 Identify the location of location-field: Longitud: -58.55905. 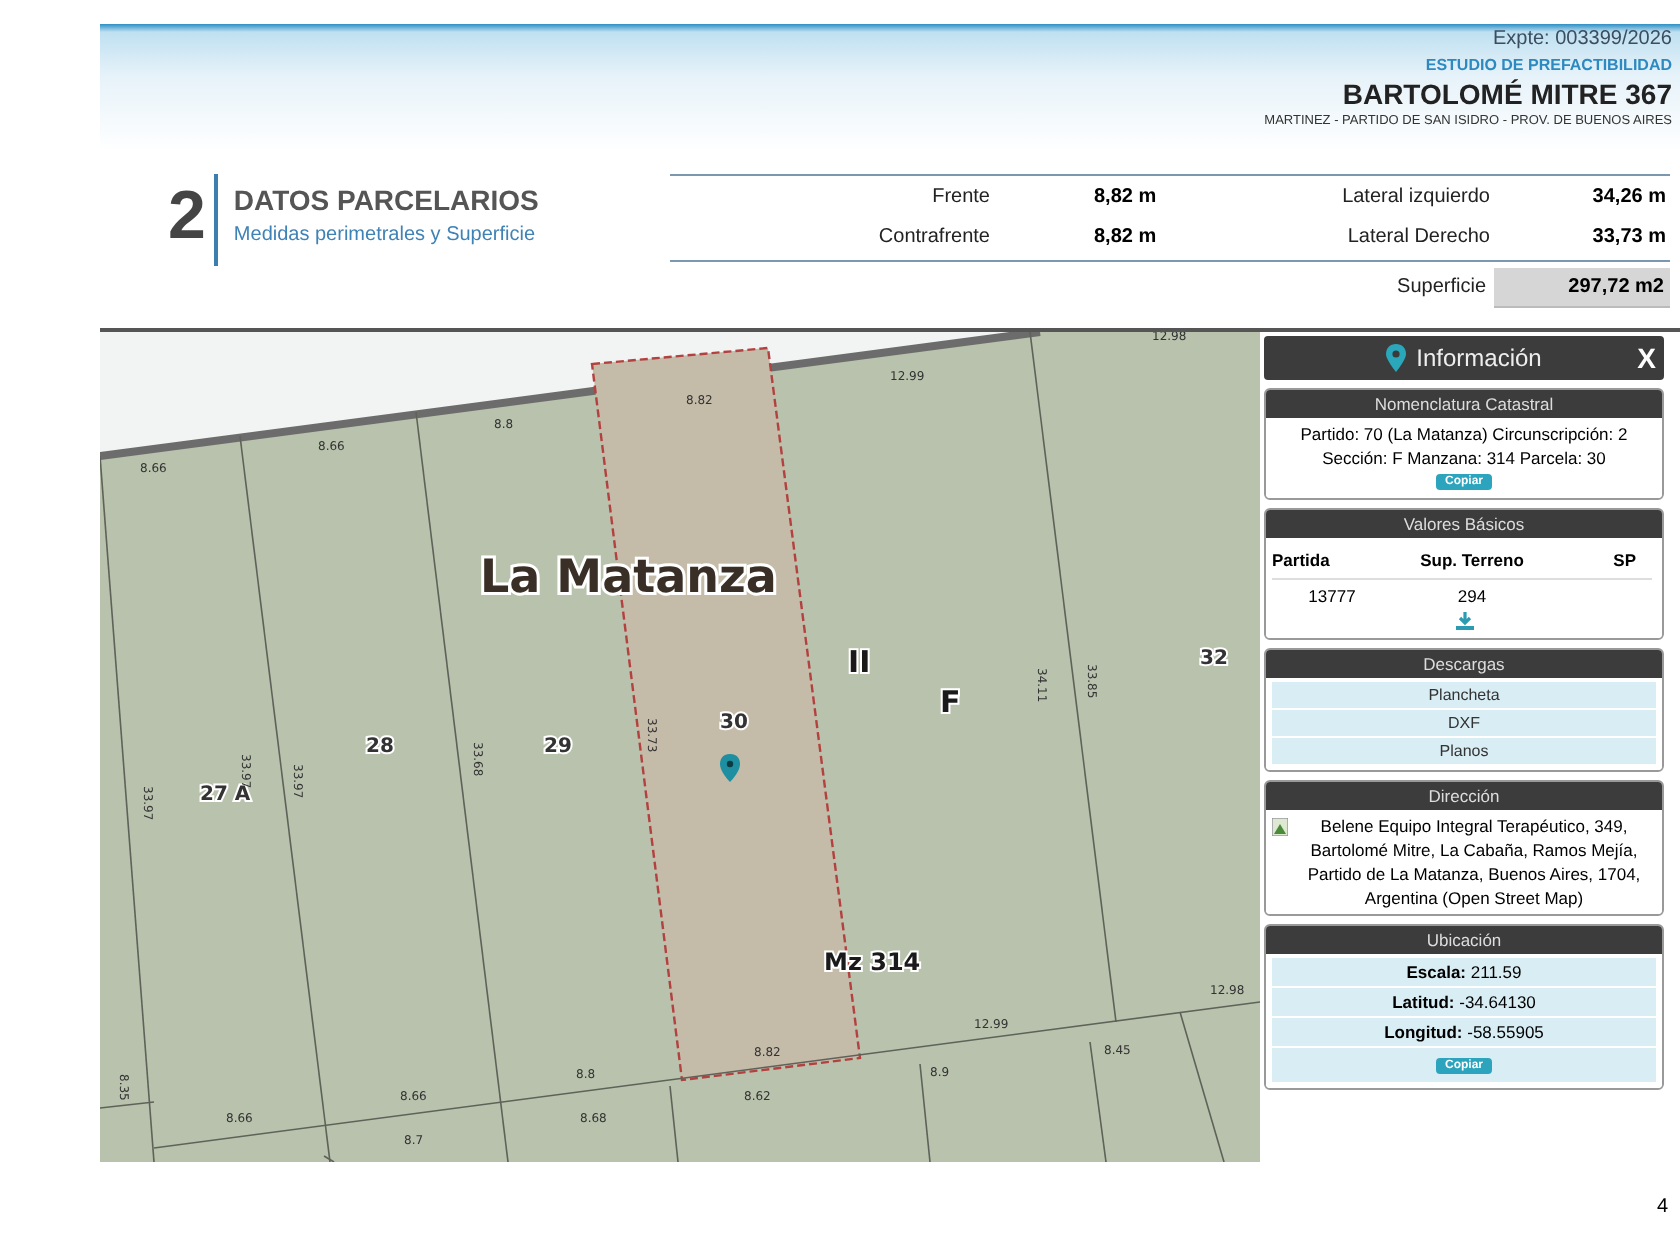
(1464, 1033).